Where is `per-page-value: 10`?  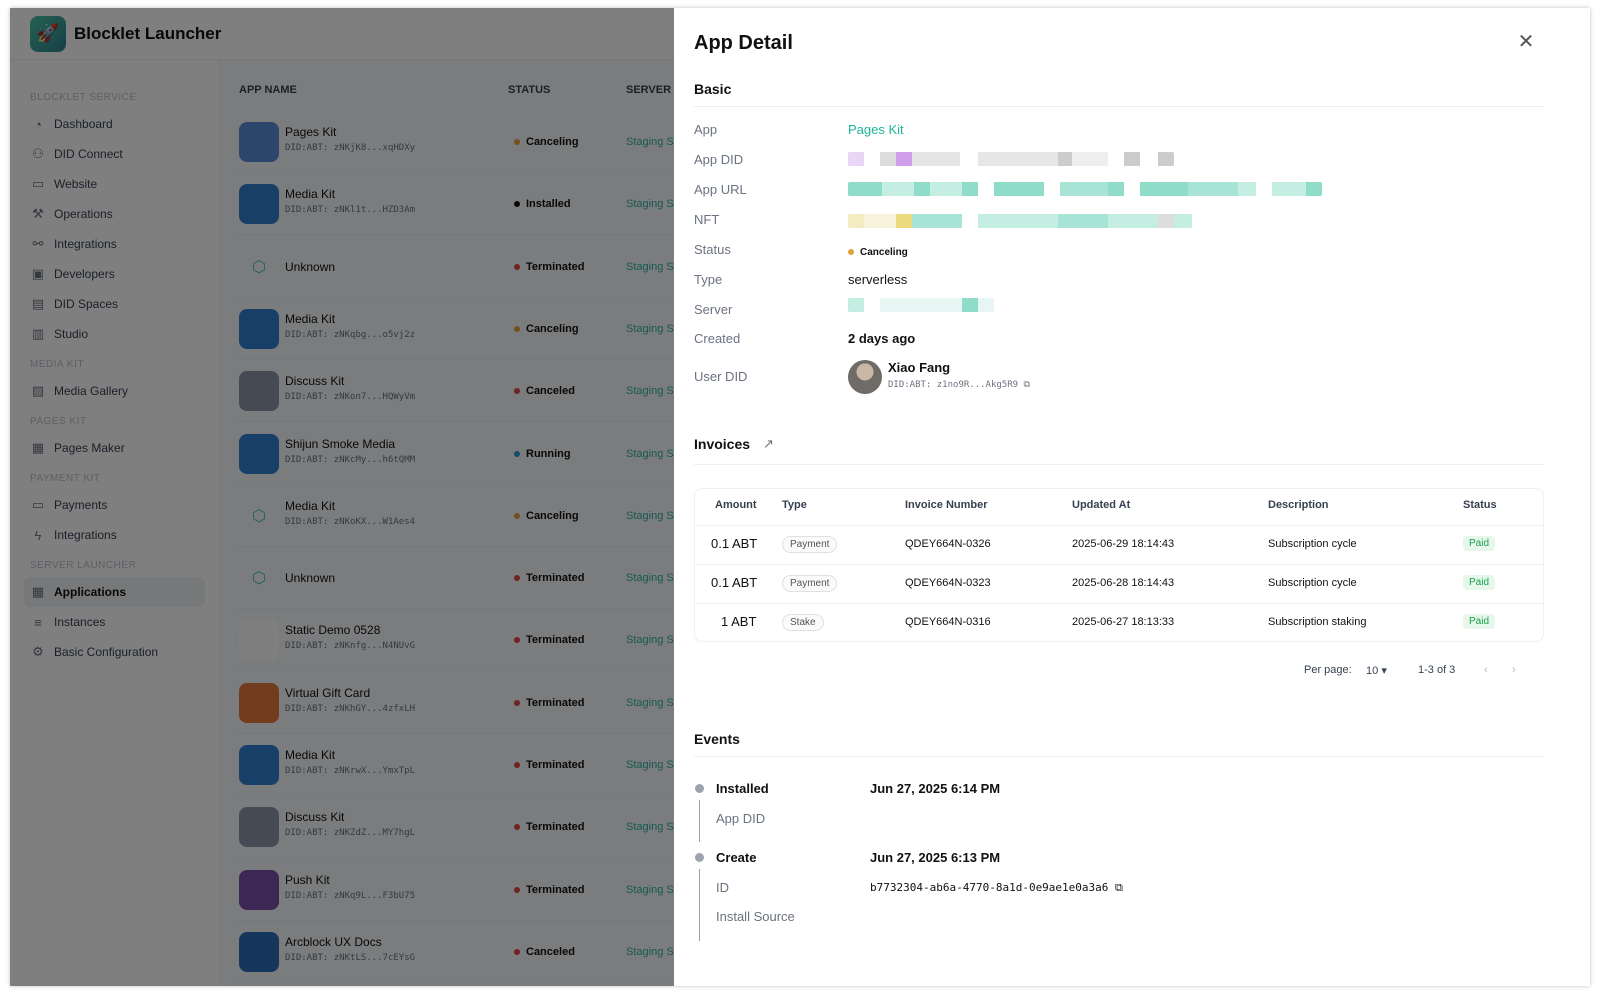
per-page-value: 10 is located at coordinates (1372, 671).